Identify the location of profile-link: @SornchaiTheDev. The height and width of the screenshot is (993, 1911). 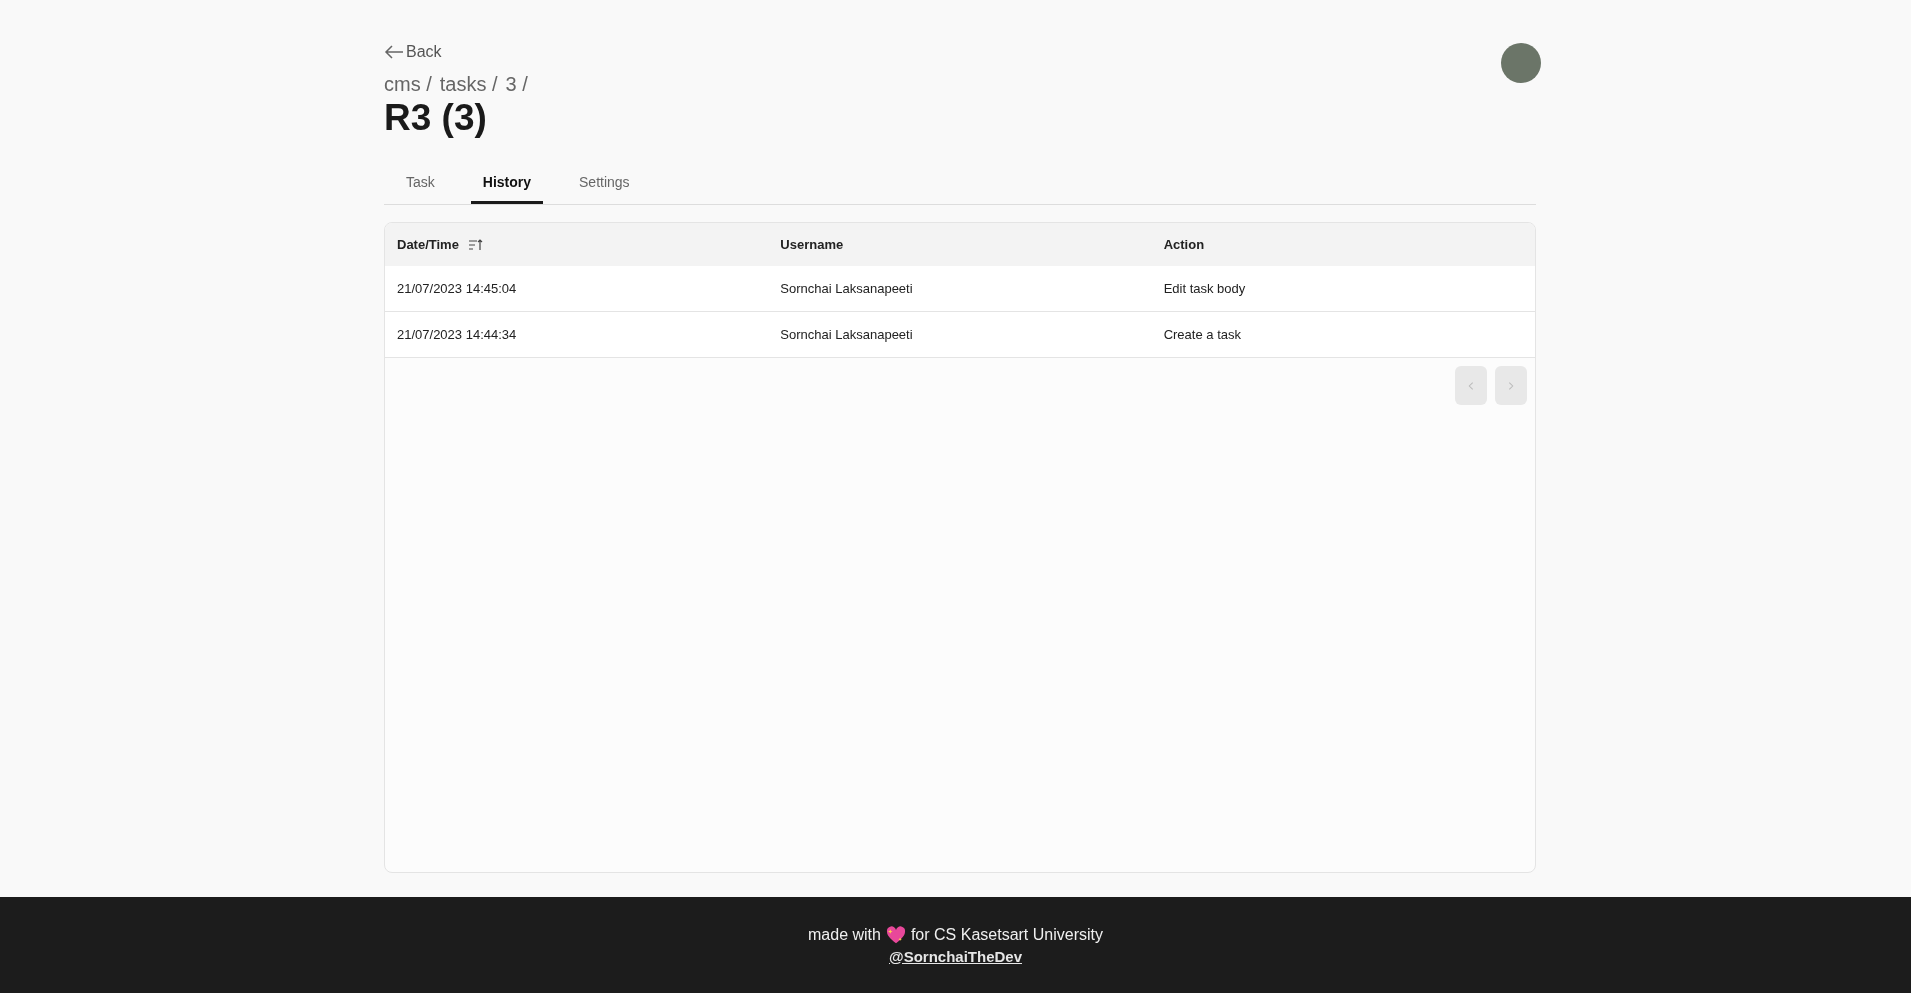
(955, 956).